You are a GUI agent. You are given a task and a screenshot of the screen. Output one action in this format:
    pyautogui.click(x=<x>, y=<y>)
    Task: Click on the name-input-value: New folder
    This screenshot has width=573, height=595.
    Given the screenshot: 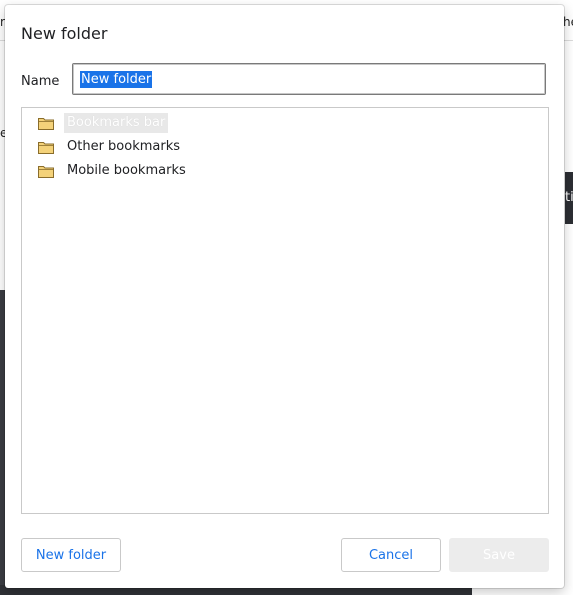 What is the action you would take?
    pyautogui.click(x=116, y=79)
    